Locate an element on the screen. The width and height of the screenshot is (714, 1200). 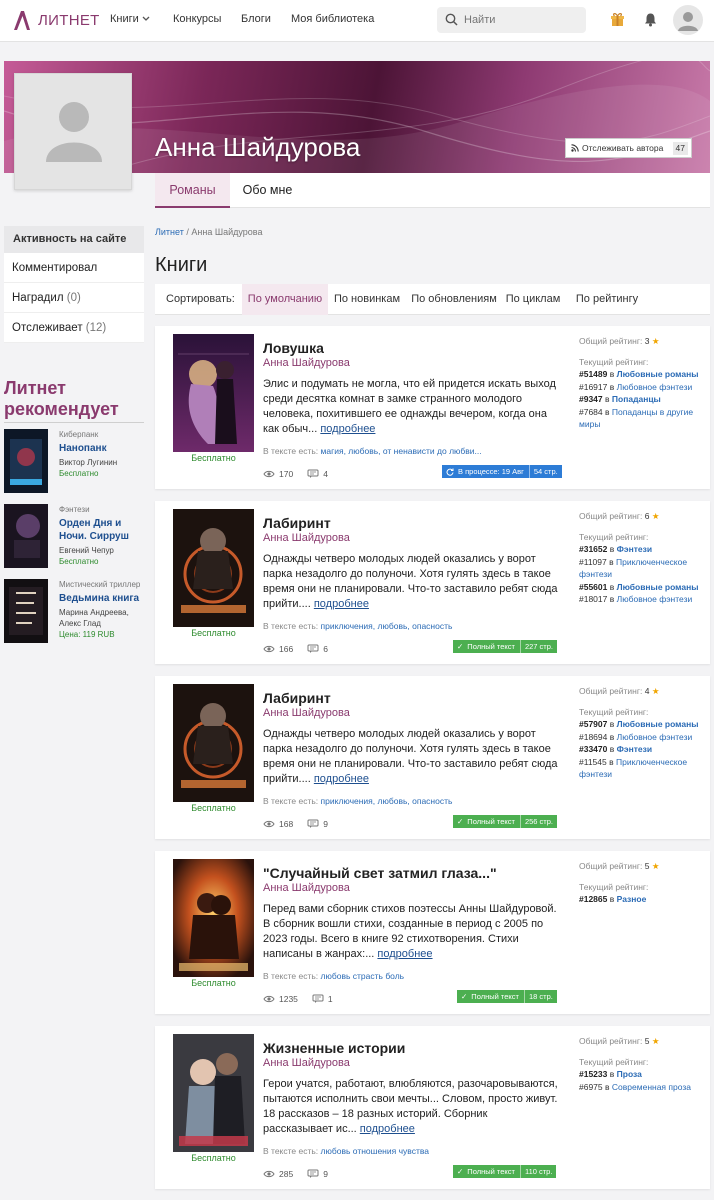
activity-awarded: Наградил (0) is located at coordinates (74, 298).